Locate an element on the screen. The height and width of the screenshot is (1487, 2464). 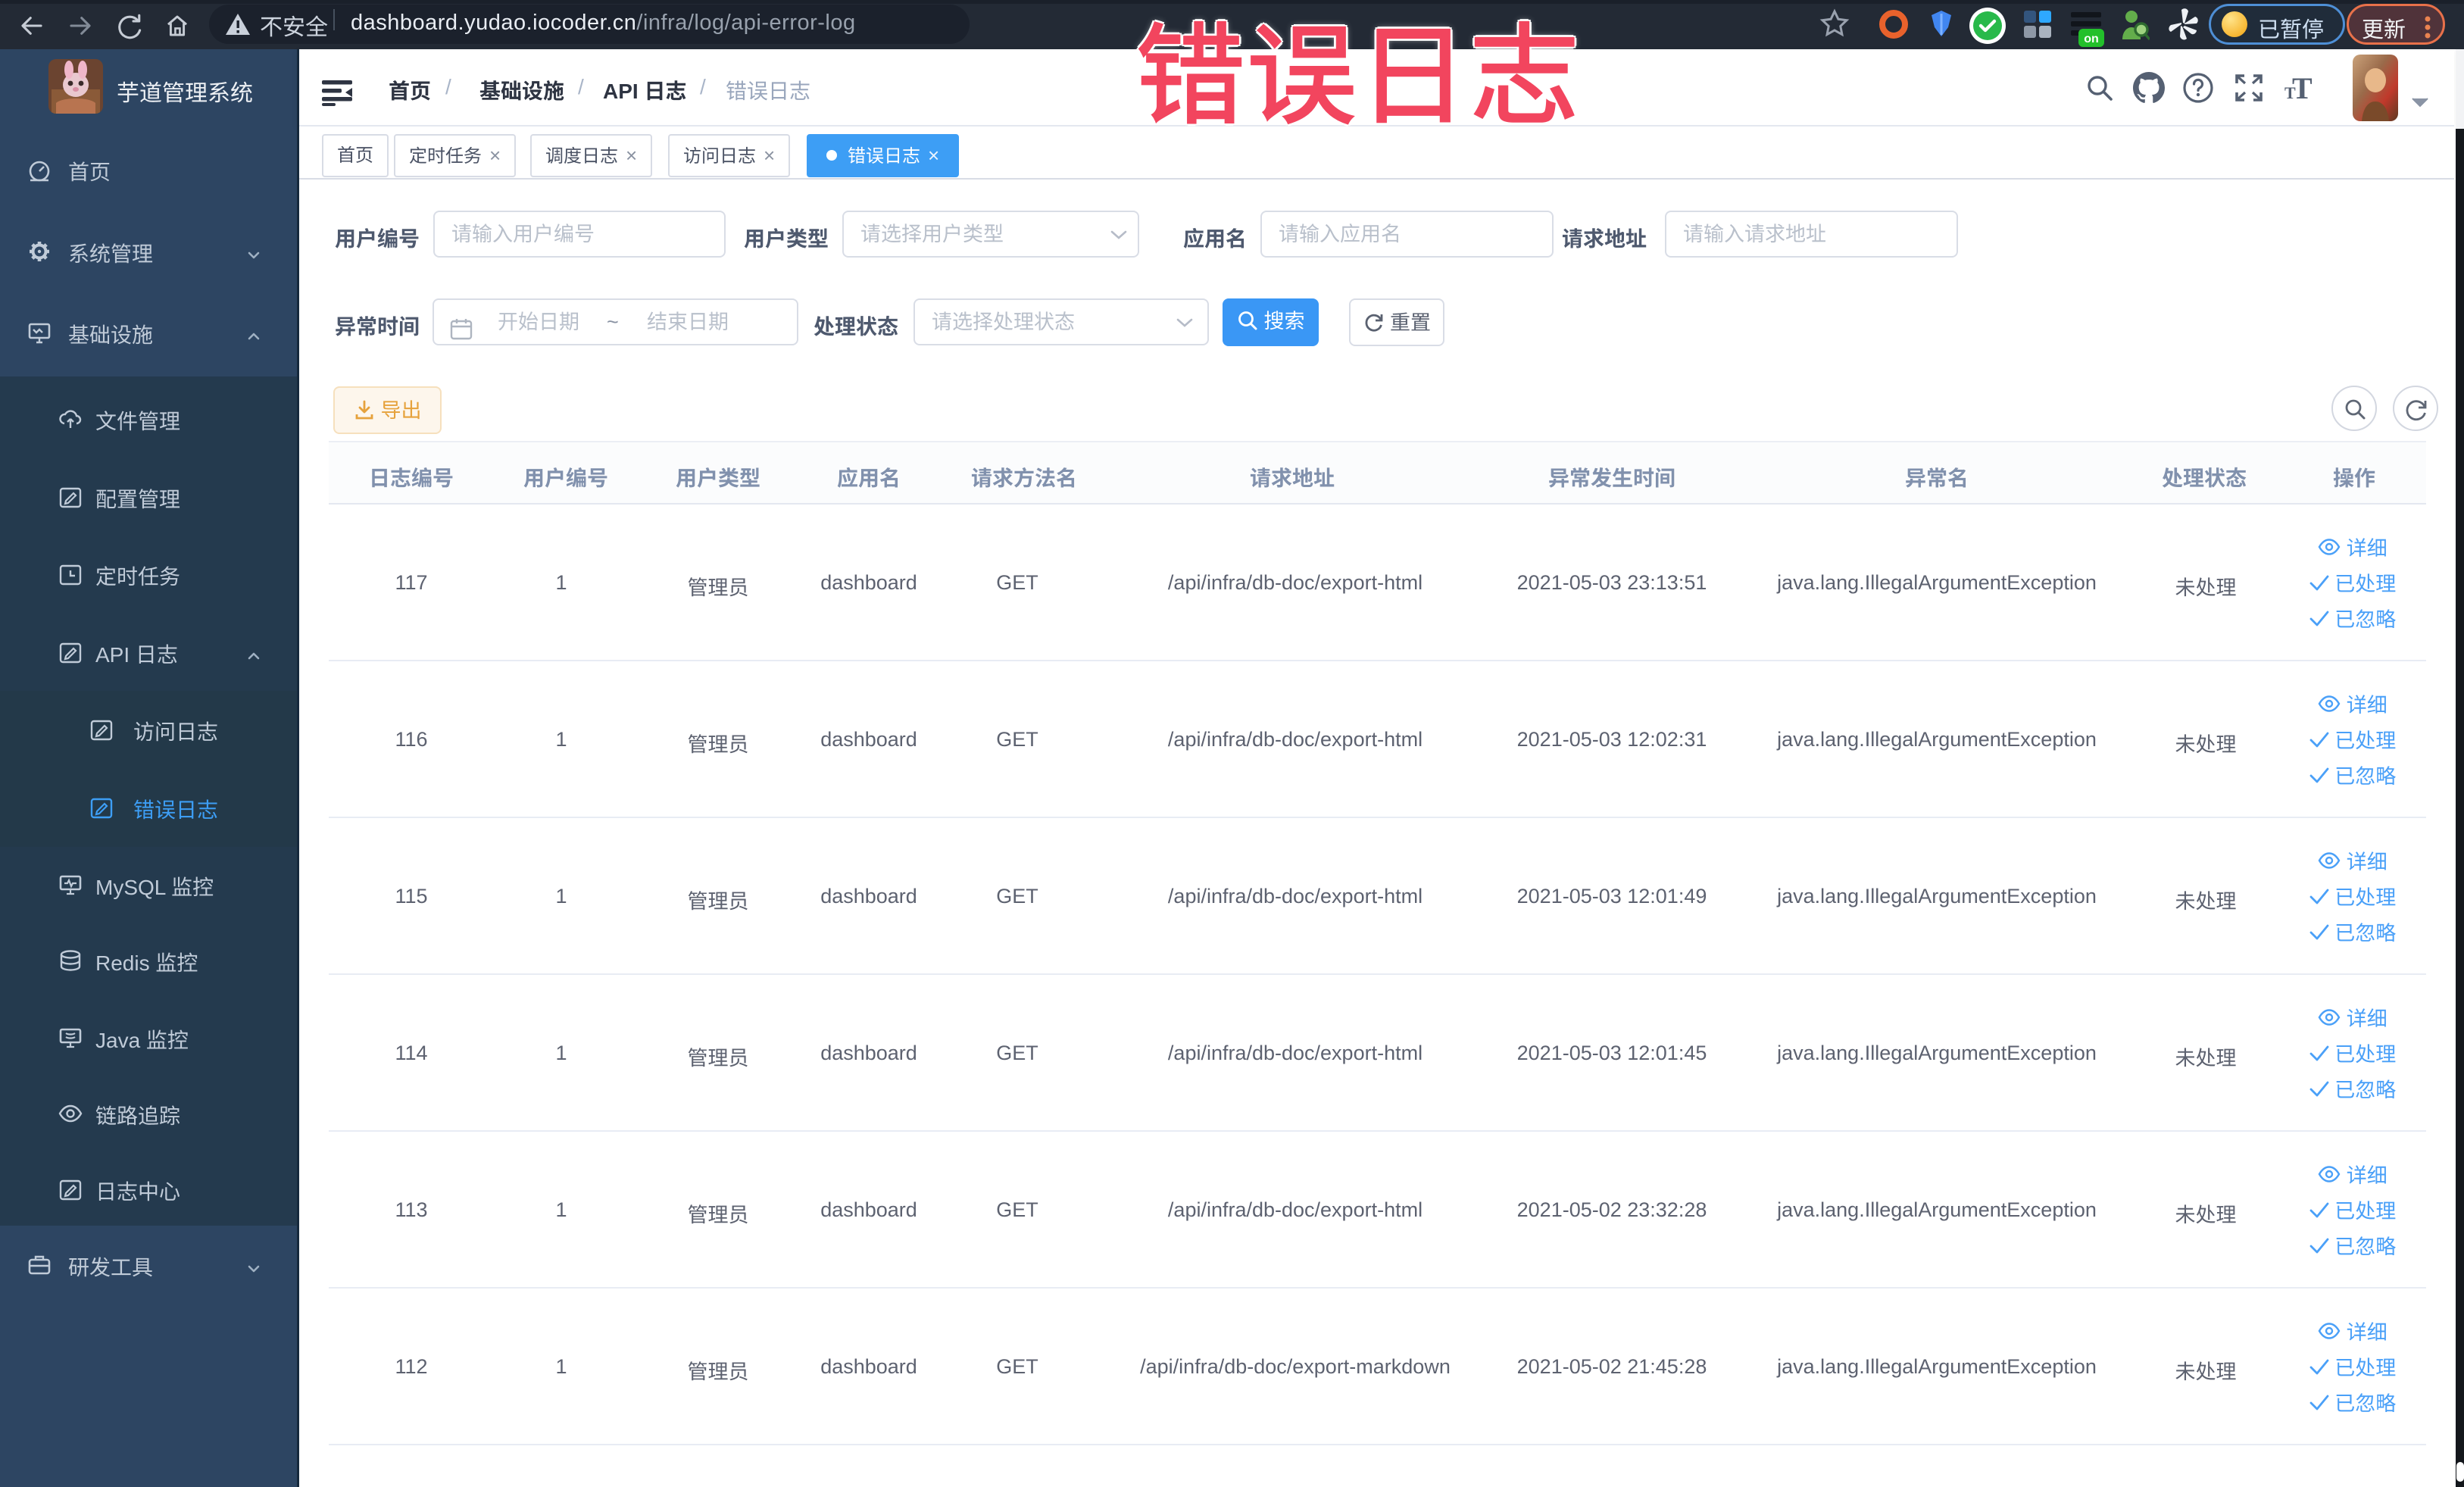
svg-text: on is located at coordinates (2091, 39).